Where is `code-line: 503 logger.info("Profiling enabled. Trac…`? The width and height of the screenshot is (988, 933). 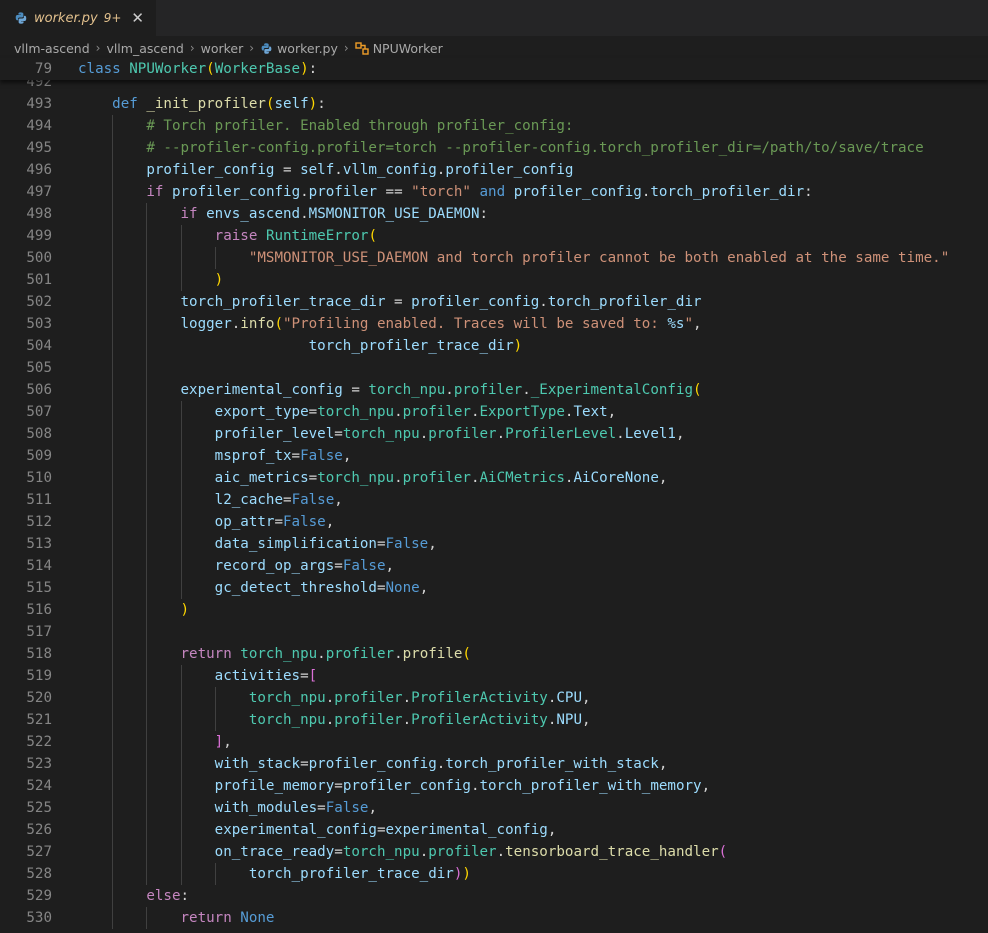 code-line: 503 logger.info("Profiling enabled. Trac… is located at coordinates (494, 324).